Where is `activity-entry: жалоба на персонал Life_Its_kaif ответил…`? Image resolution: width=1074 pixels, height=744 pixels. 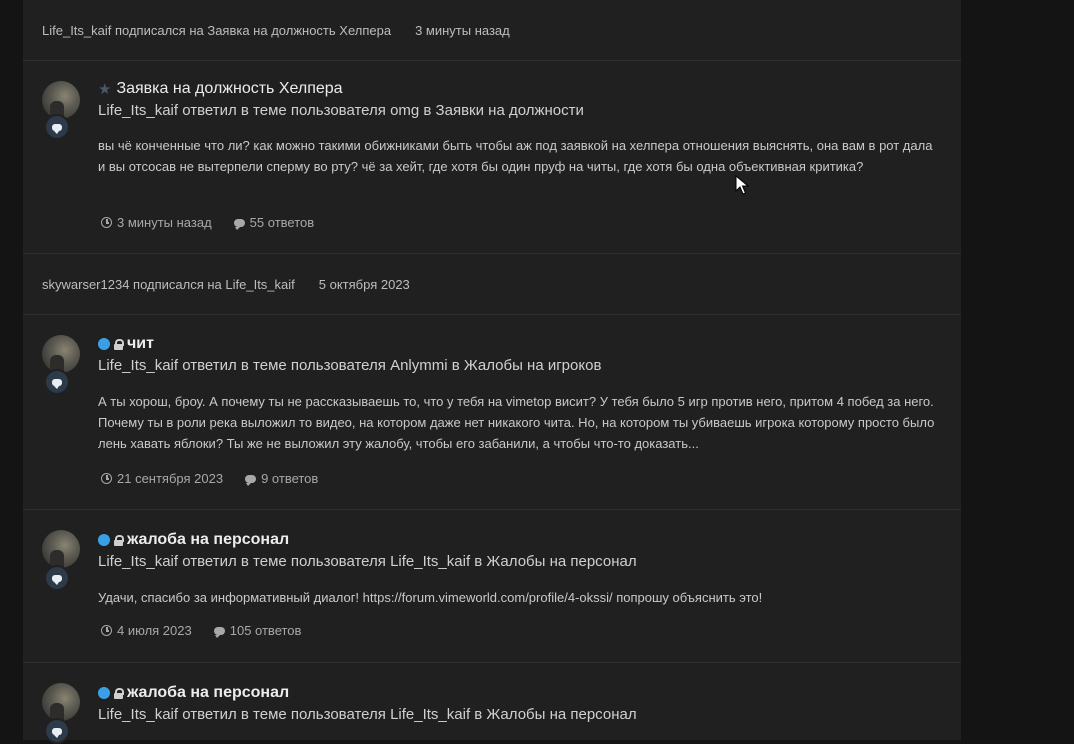 activity-entry: жалоба на персонал Life_Its_kaif ответил… is located at coordinates (492, 703).